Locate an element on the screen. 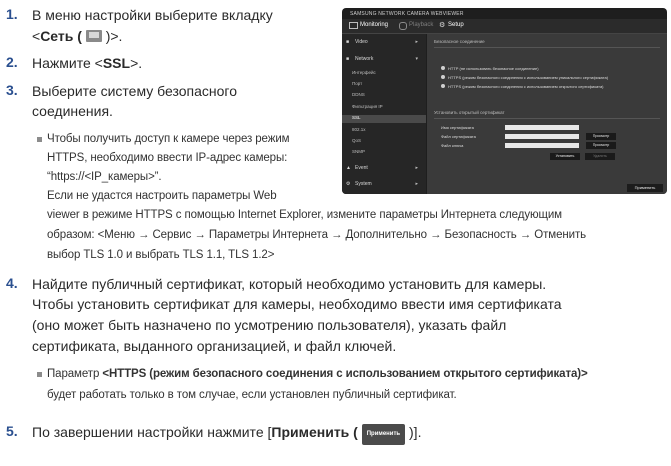  browse-key-button: Просмотр is located at coordinates (601, 145).